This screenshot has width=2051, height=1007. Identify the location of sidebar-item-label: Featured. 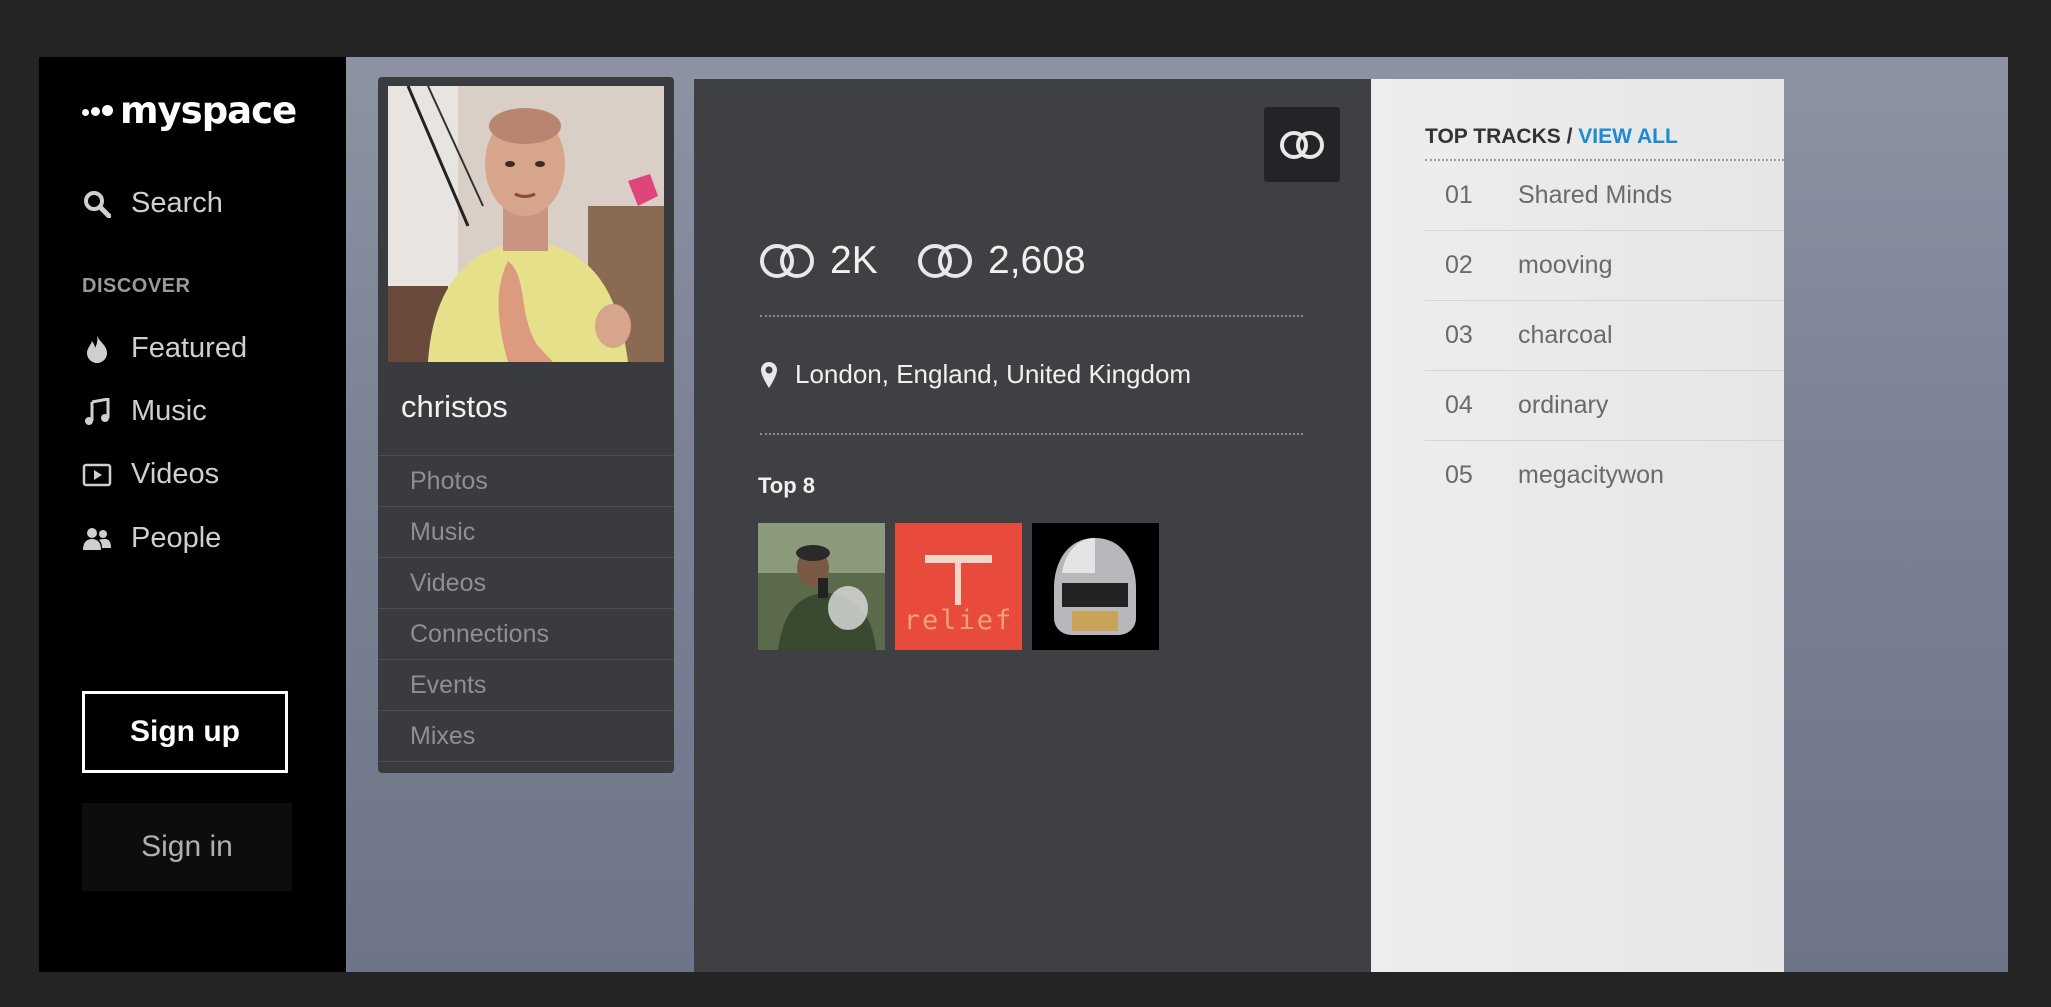
(189, 348).